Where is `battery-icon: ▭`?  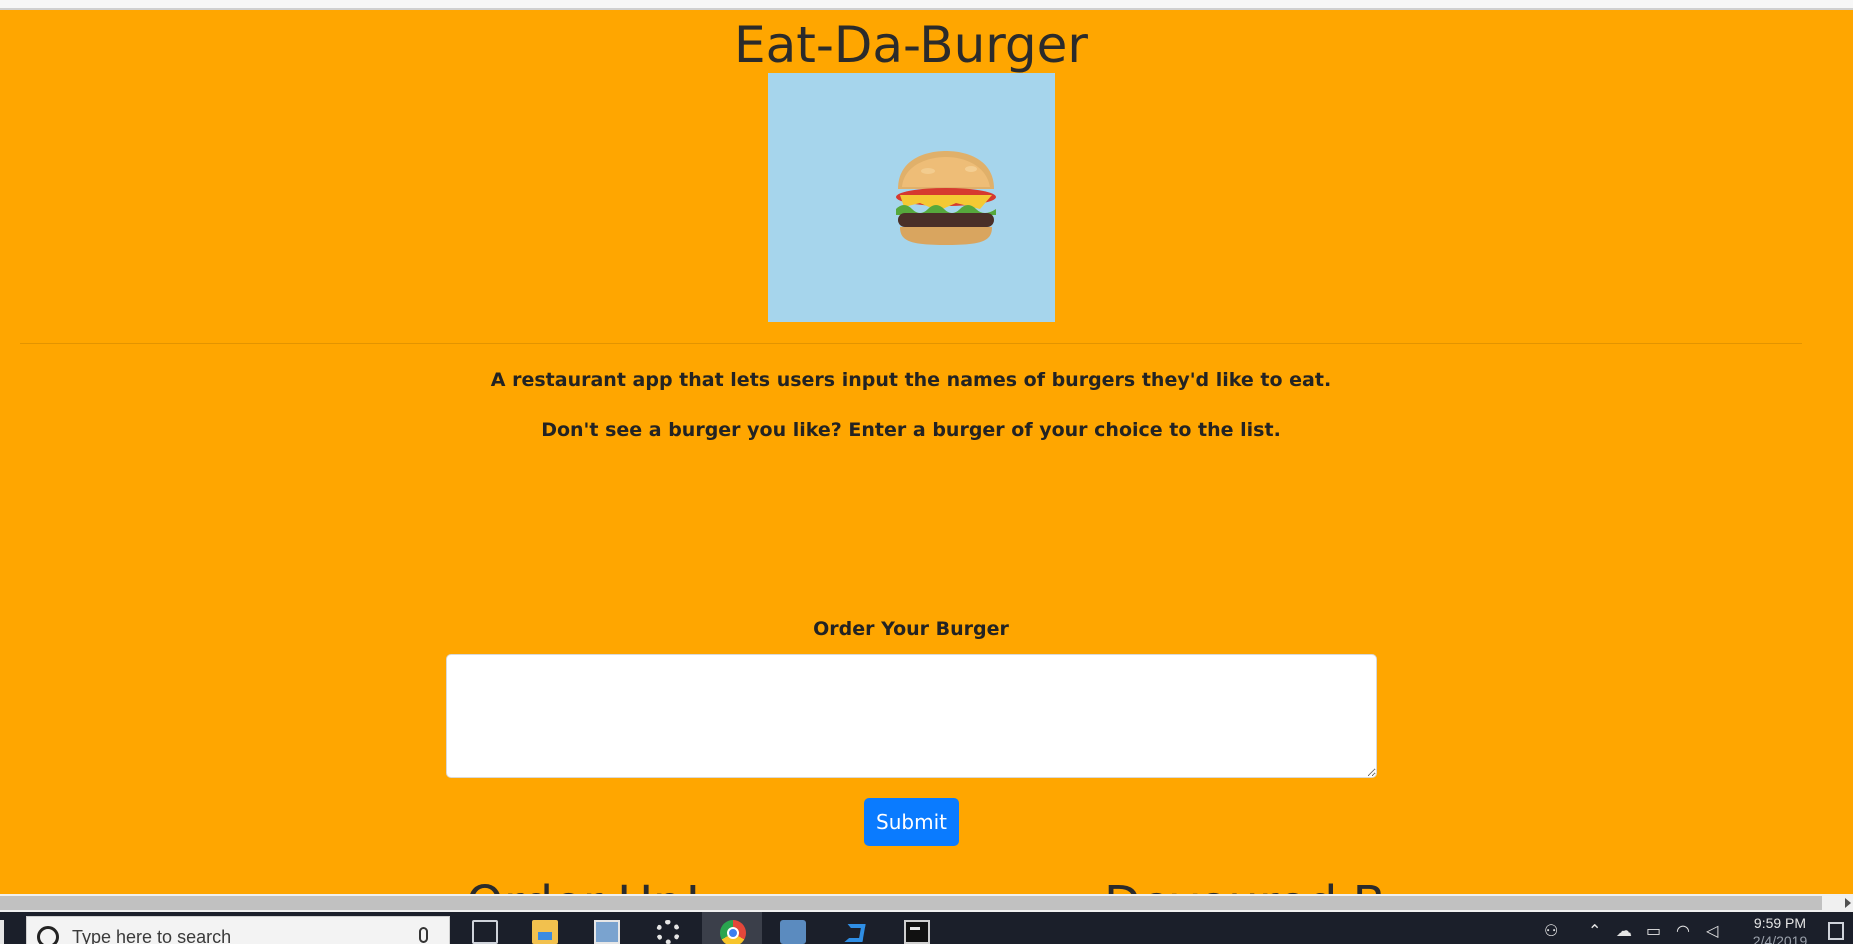 battery-icon: ▭ is located at coordinates (1653, 931).